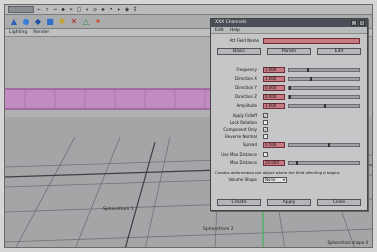  Describe the element at coordinates (244, 40) in the screenshot. I see `name-label: Att Field Name` at that location.